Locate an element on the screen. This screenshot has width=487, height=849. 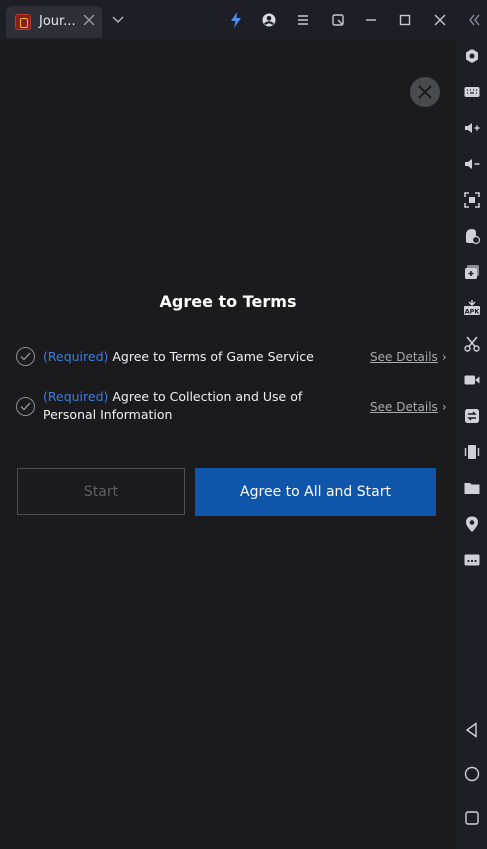
back-icon is located at coordinates (472, 730).